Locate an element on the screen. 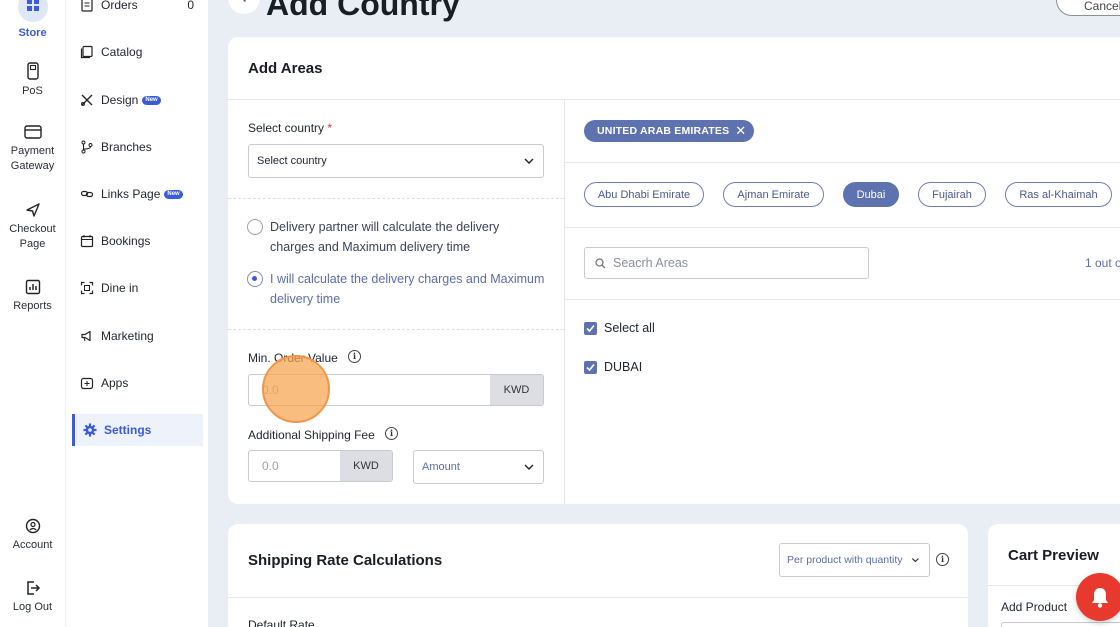 The image size is (1120, 627). select-country-dropdown: Select country is located at coordinates (396, 161).